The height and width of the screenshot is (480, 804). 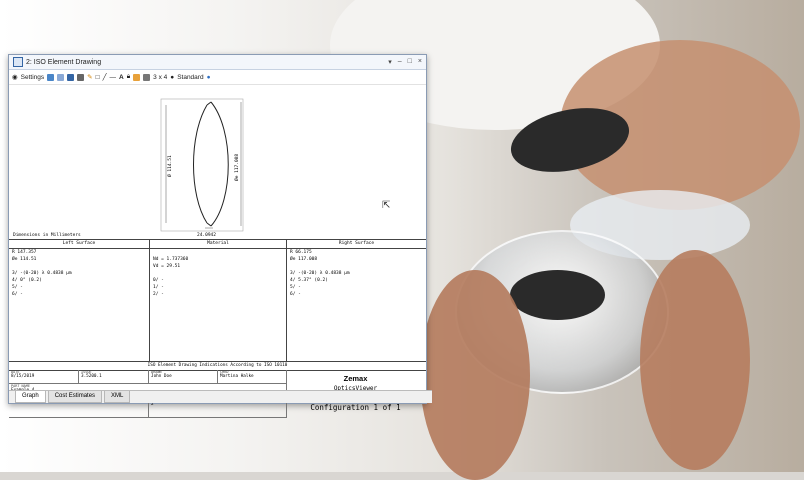 What do you see at coordinates (304, 259) in the screenshot?
I see `table-line: Øe 117.008` at bounding box center [304, 259].